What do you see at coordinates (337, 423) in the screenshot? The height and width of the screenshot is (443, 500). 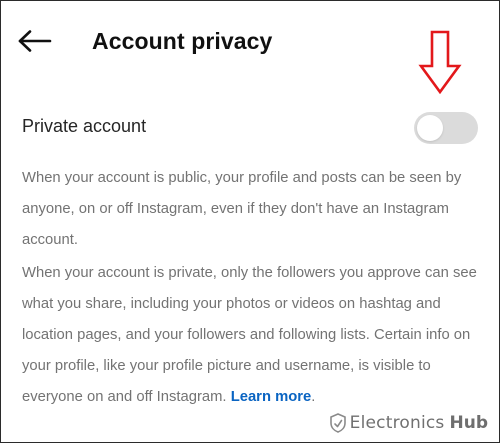 I see `shield-logo-icon` at bounding box center [337, 423].